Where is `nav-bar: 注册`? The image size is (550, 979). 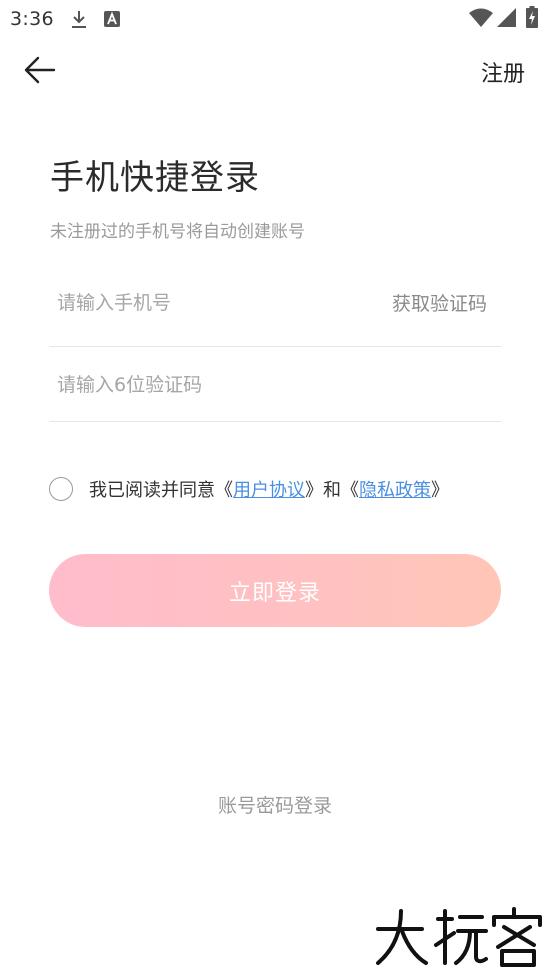 nav-bar: 注册 is located at coordinates (275, 71).